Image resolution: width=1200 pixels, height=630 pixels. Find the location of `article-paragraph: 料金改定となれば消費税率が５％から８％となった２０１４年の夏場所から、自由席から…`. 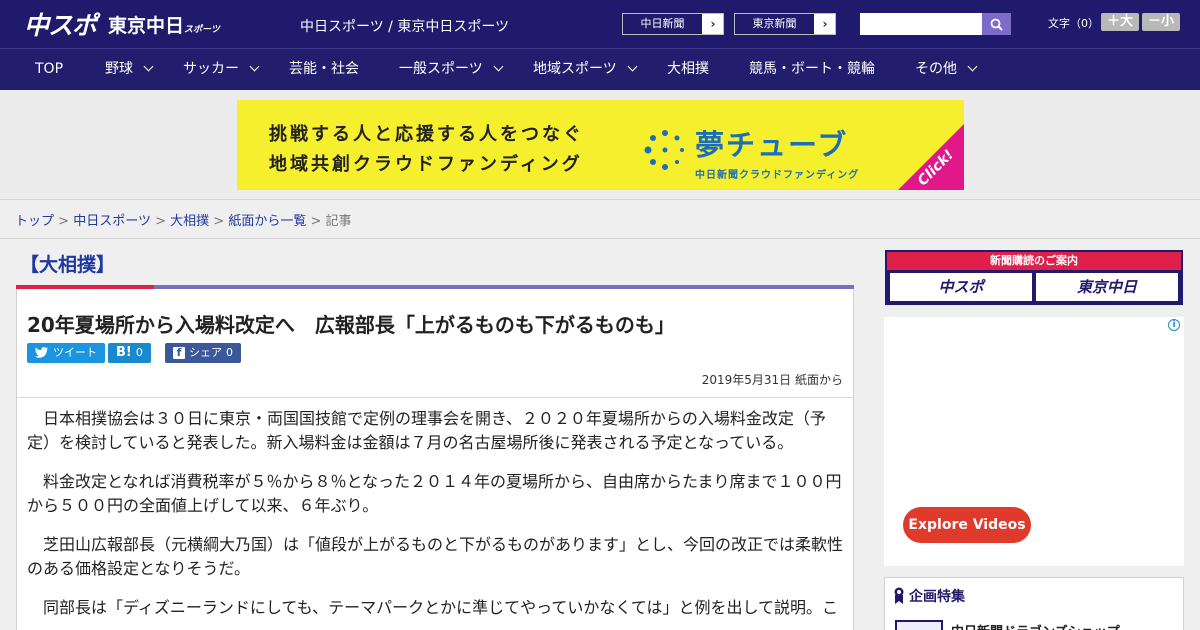

article-paragraph: 料金改定となれば消費税率が５％から８％となった２０１４年の夏場所から、自由席から… is located at coordinates (434, 493).